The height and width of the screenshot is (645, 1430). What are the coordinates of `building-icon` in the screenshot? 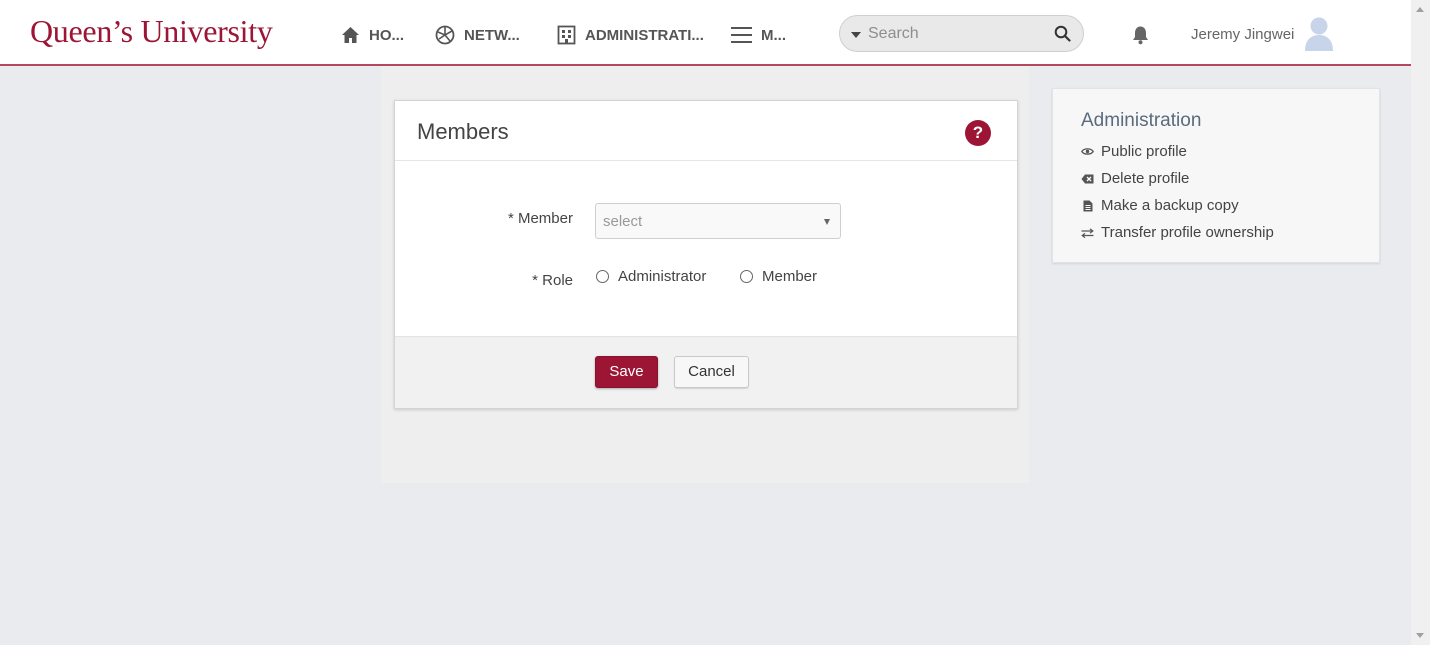 It's located at (566, 35).